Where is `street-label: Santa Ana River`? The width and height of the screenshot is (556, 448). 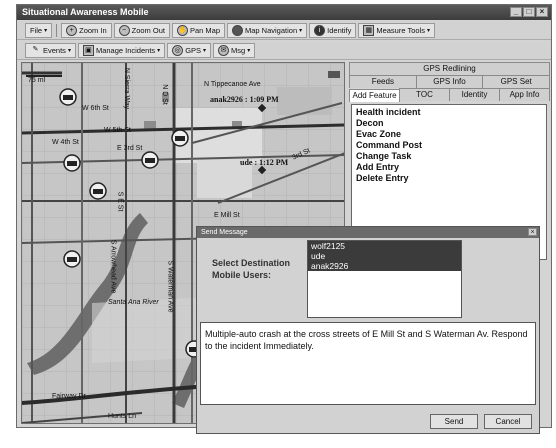 street-label: Santa Ana River is located at coordinates (133, 302).